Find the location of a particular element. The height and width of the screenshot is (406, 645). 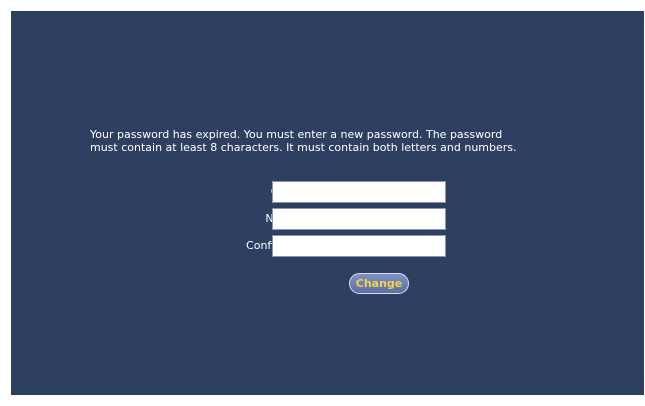

new-password-input is located at coordinates (359, 219).